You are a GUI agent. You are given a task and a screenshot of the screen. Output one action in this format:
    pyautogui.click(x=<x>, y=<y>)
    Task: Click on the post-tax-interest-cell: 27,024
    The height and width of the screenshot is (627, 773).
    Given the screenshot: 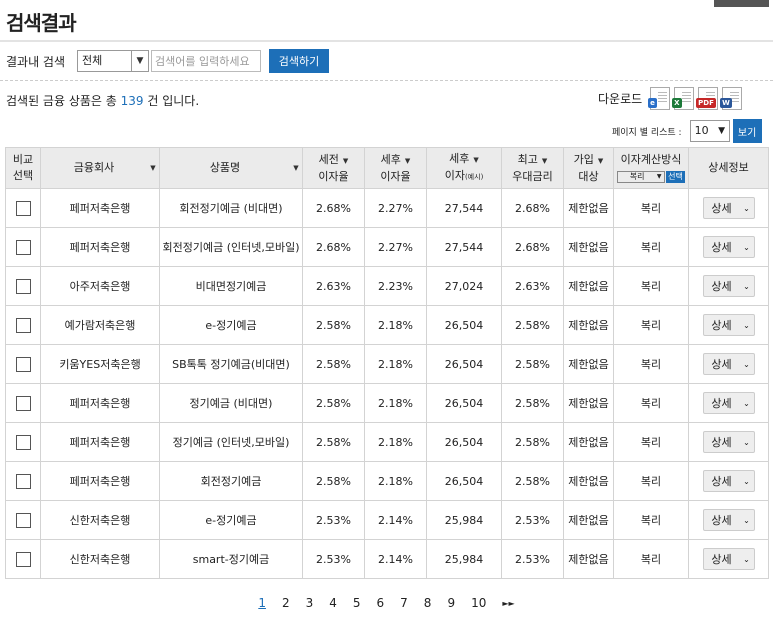 What is the action you would take?
    pyautogui.click(x=464, y=286)
    